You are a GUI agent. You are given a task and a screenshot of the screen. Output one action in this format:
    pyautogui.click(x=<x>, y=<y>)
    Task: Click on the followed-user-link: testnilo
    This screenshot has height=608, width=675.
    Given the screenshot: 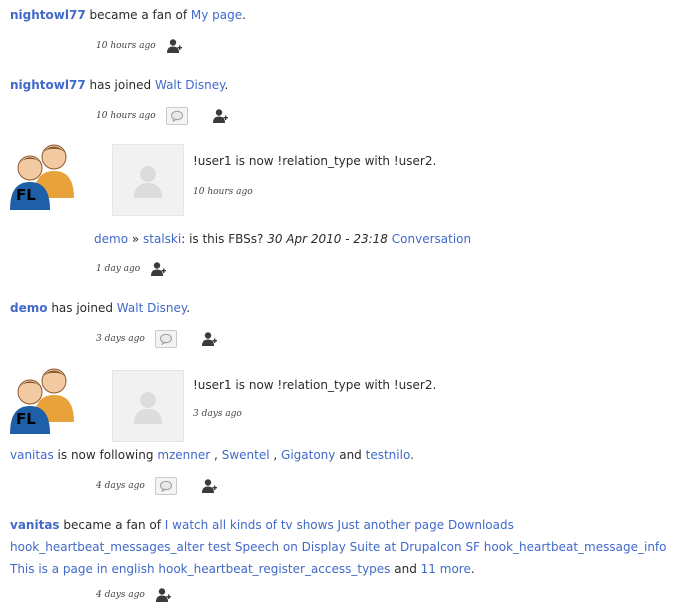 What is the action you would take?
    pyautogui.click(x=388, y=455)
    